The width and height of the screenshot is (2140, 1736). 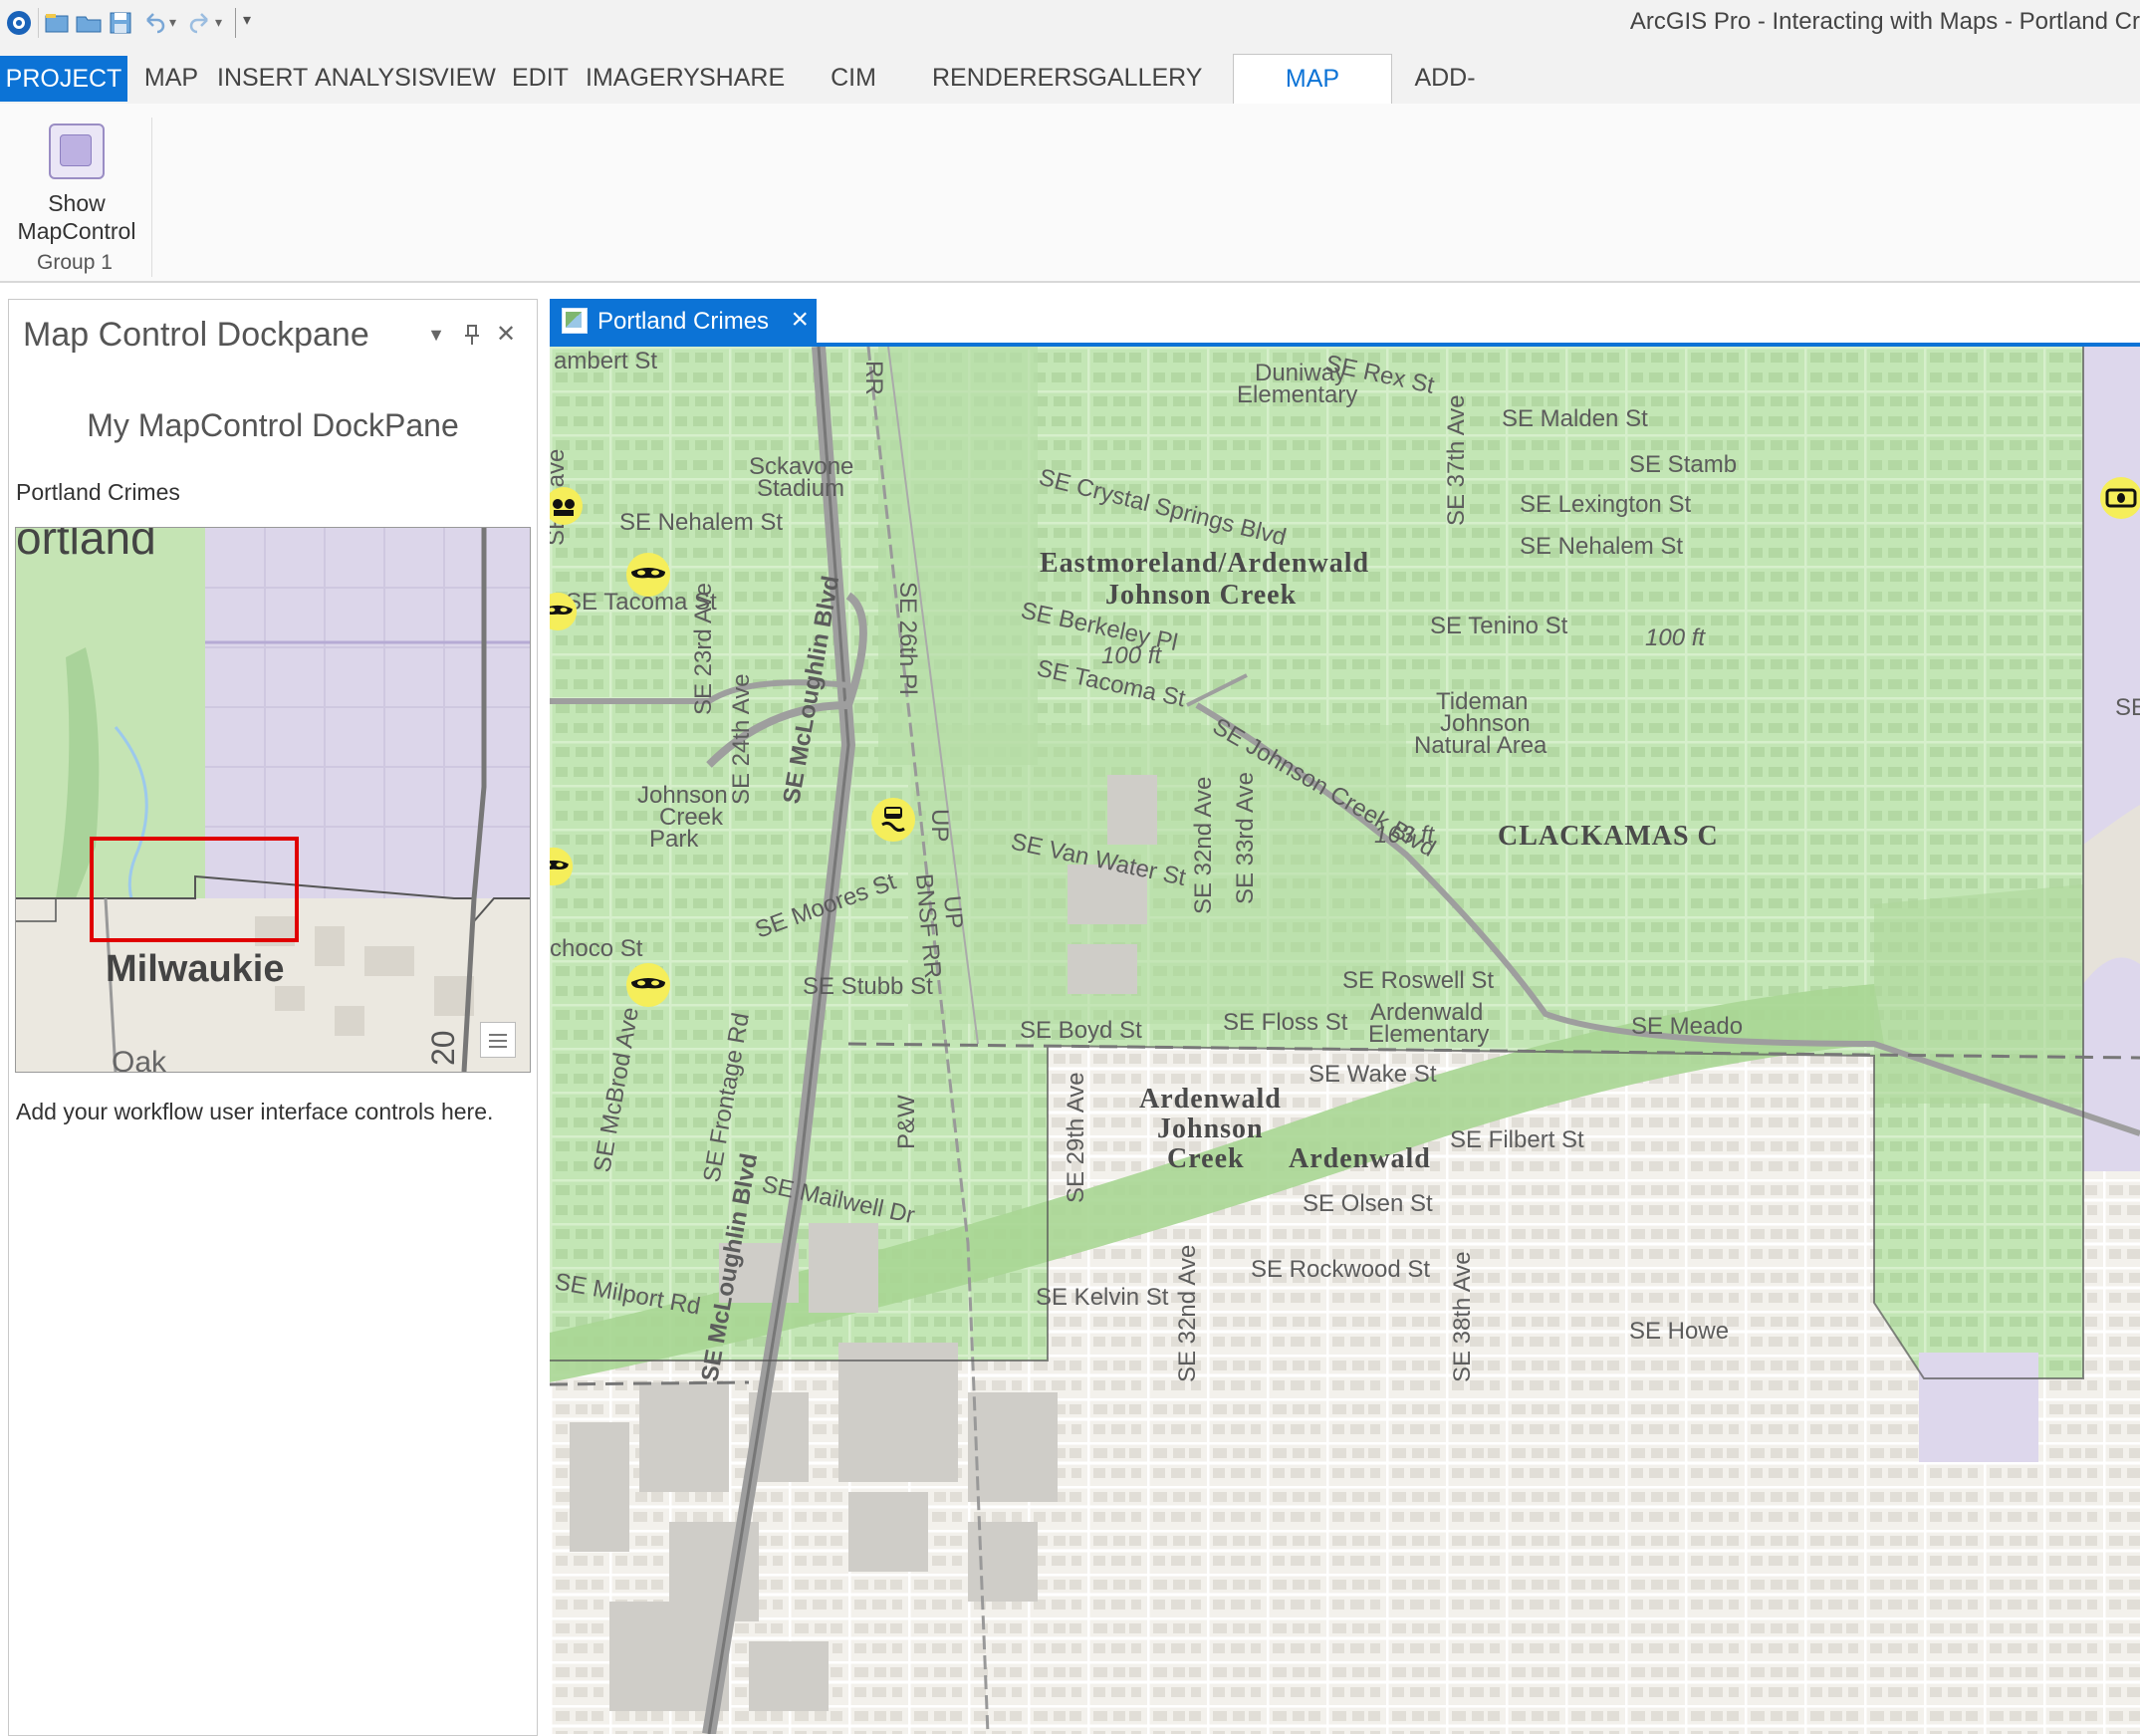 What do you see at coordinates (1683, 465) in the screenshot?
I see `map-label-stamb: SE Stamb` at bounding box center [1683, 465].